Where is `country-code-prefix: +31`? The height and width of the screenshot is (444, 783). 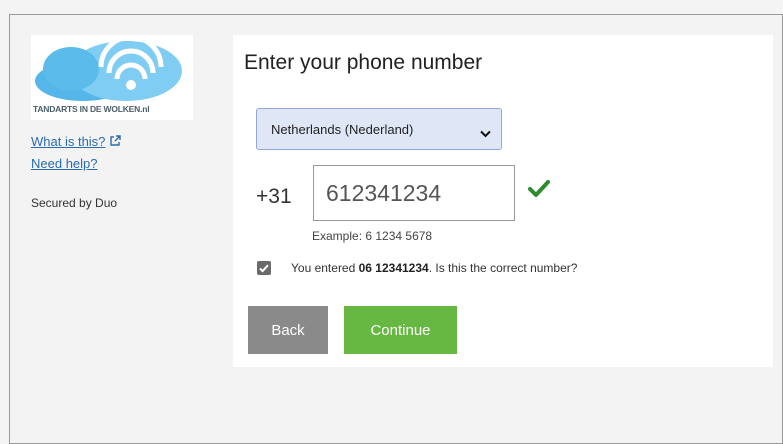 country-code-prefix: +31 is located at coordinates (274, 196).